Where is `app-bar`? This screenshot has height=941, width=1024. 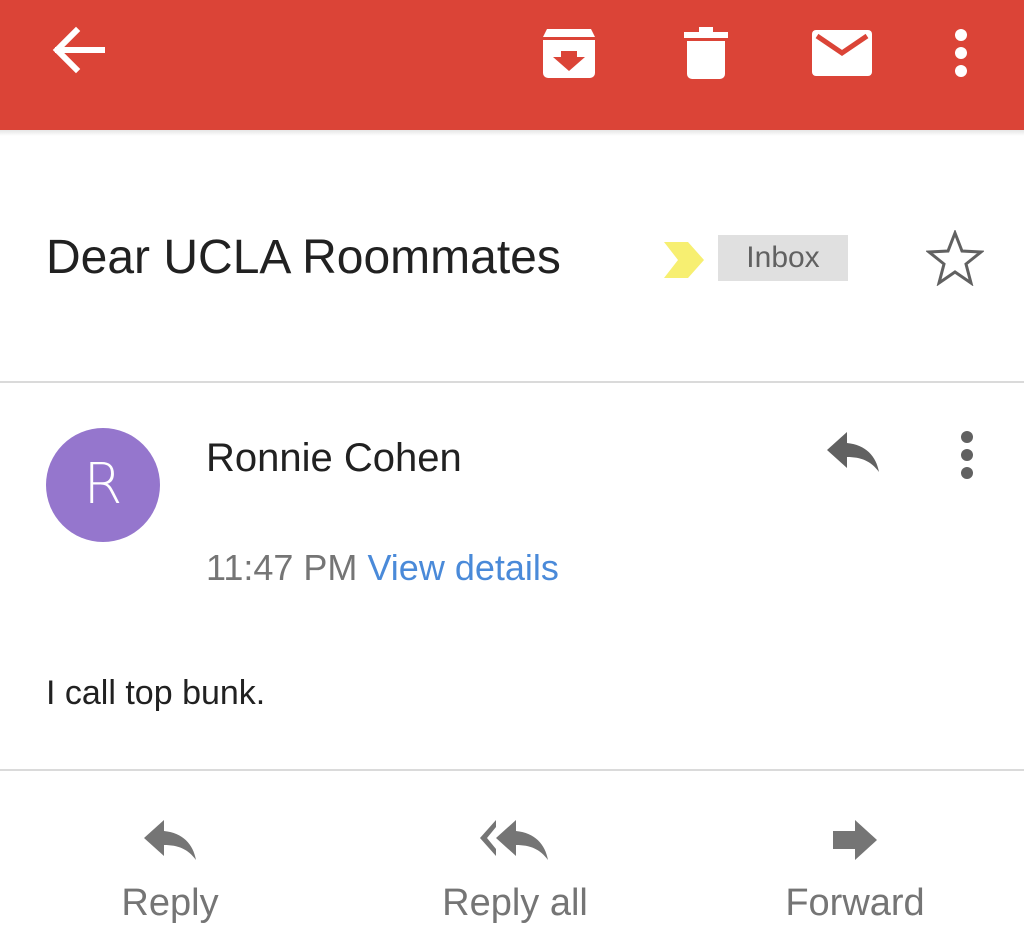 app-bar is located at coordinates (512, 65).